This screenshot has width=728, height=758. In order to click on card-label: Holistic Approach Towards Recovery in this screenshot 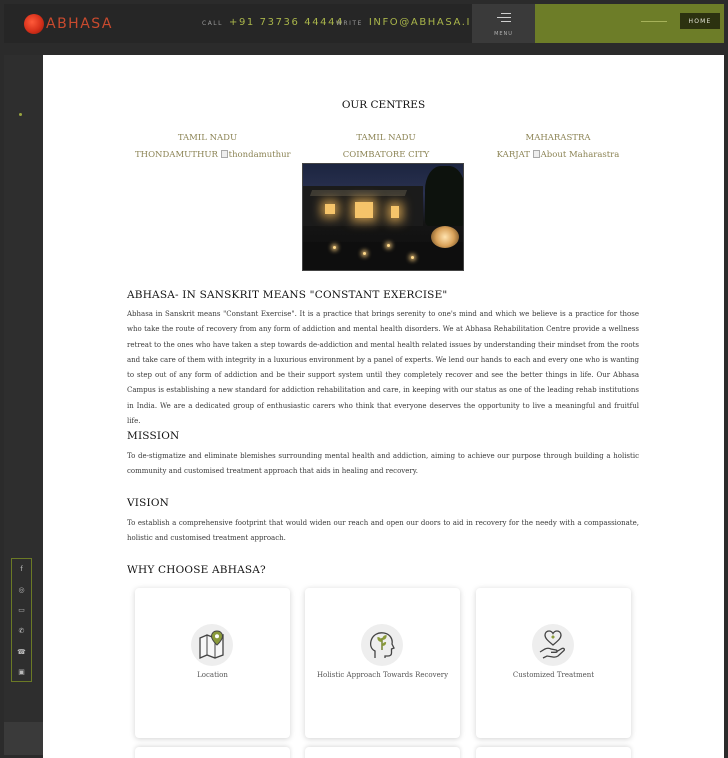, I will do `click(382, 675)`.